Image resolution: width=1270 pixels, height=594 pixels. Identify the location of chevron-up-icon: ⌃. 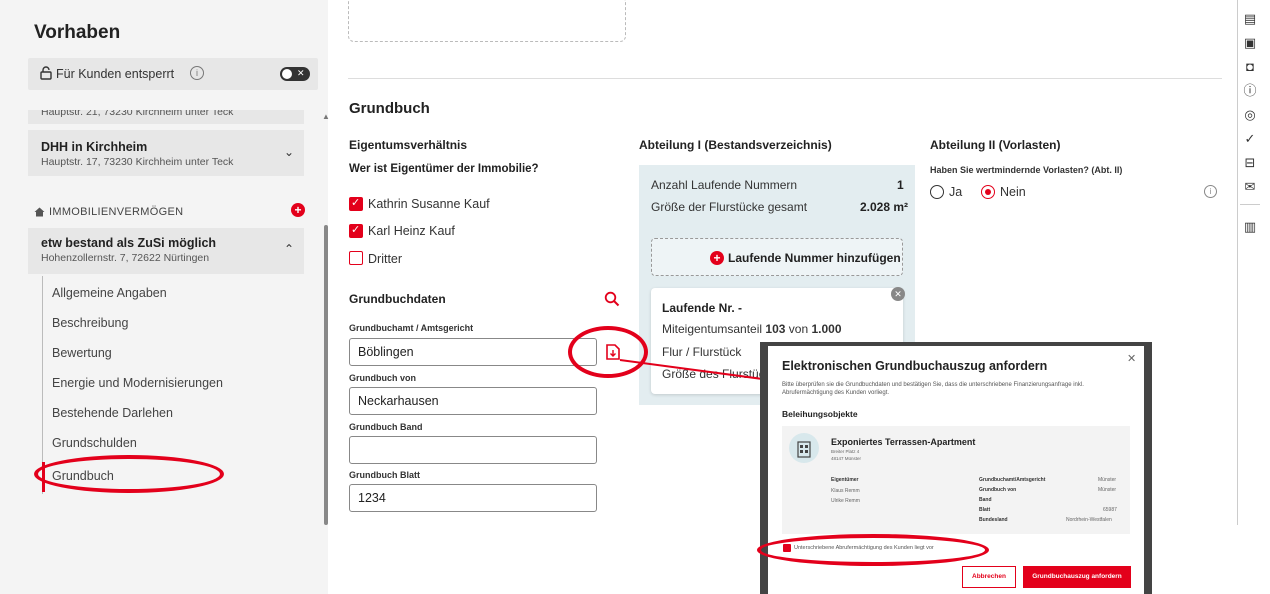
(289, 249).